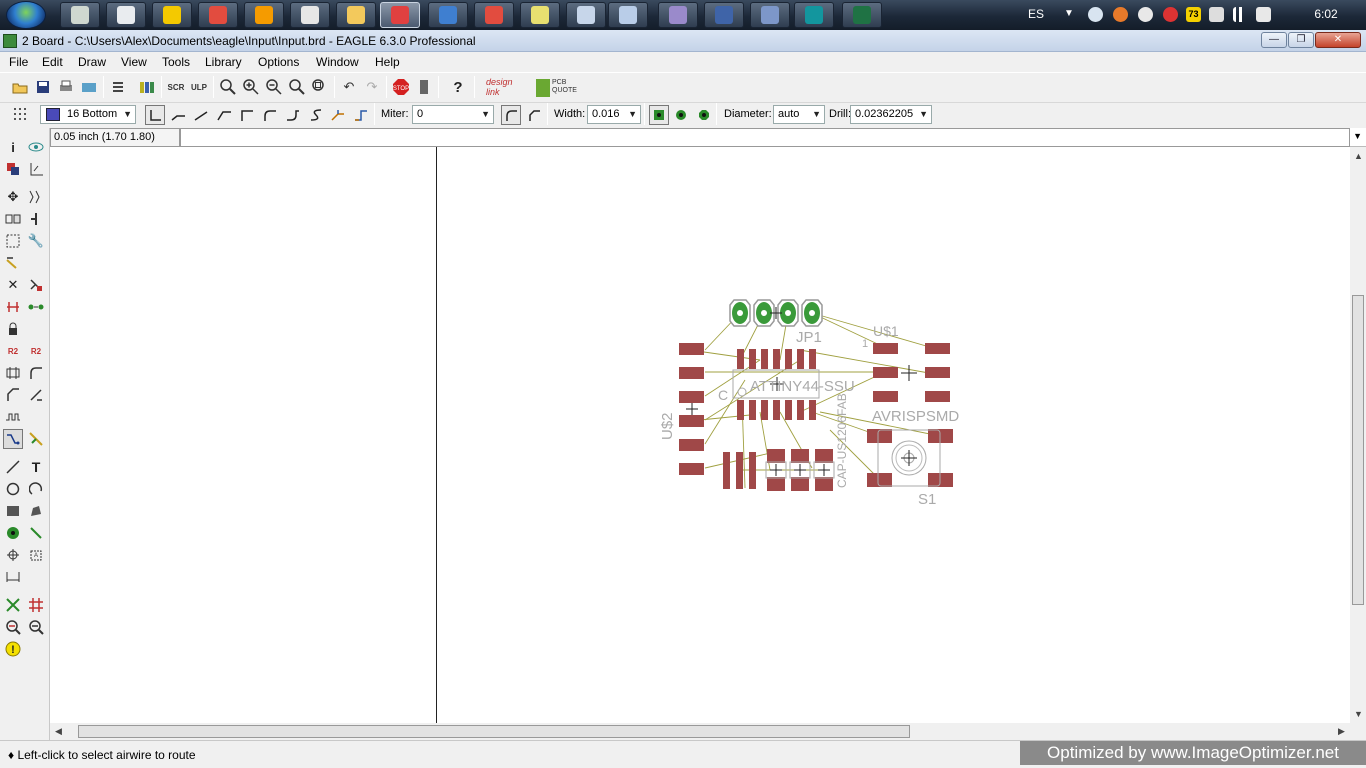 The width and height of the screenshot is (1366, 768). What do you see at coordinates (1170, 14) in the screenshot?
I see `mail-icon` at bounding box center [1170, 14].